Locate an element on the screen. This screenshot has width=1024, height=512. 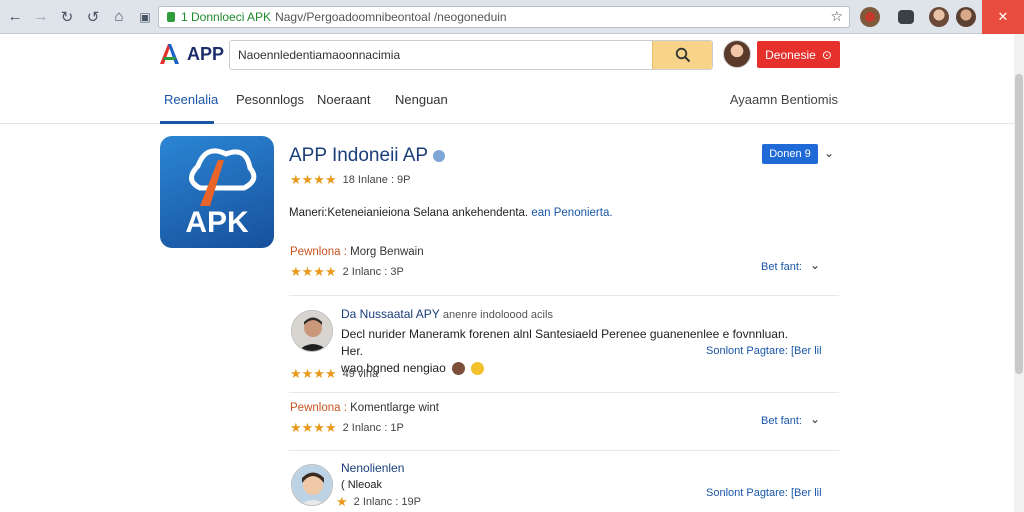
page-scrollbar is located at coordinates (1019, 273).